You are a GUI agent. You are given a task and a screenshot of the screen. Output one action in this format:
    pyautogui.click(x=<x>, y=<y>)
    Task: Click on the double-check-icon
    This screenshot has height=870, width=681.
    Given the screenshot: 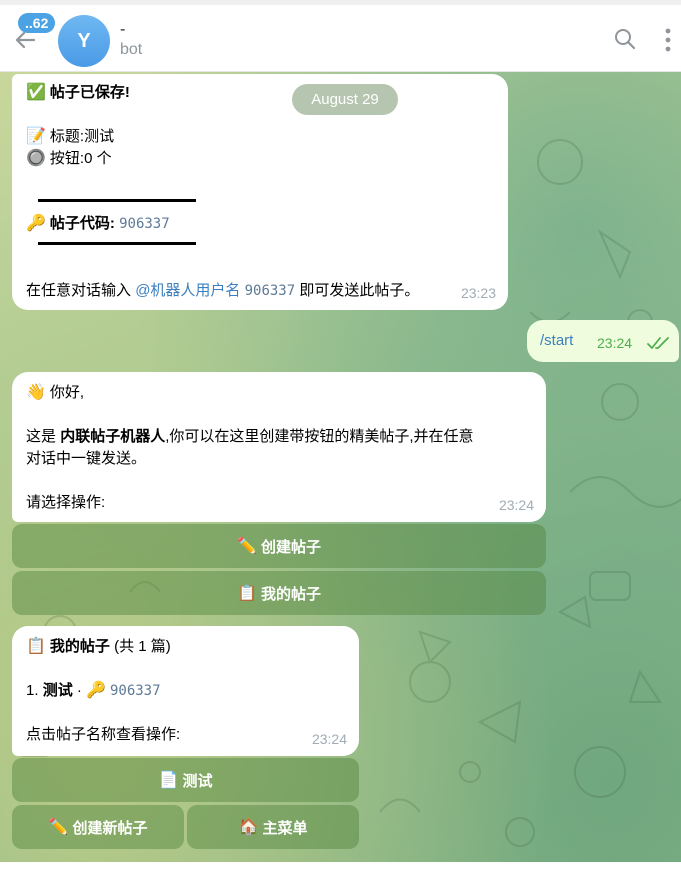 What is the action you would take?
    pyautogui.click(x=658, y=343)
    